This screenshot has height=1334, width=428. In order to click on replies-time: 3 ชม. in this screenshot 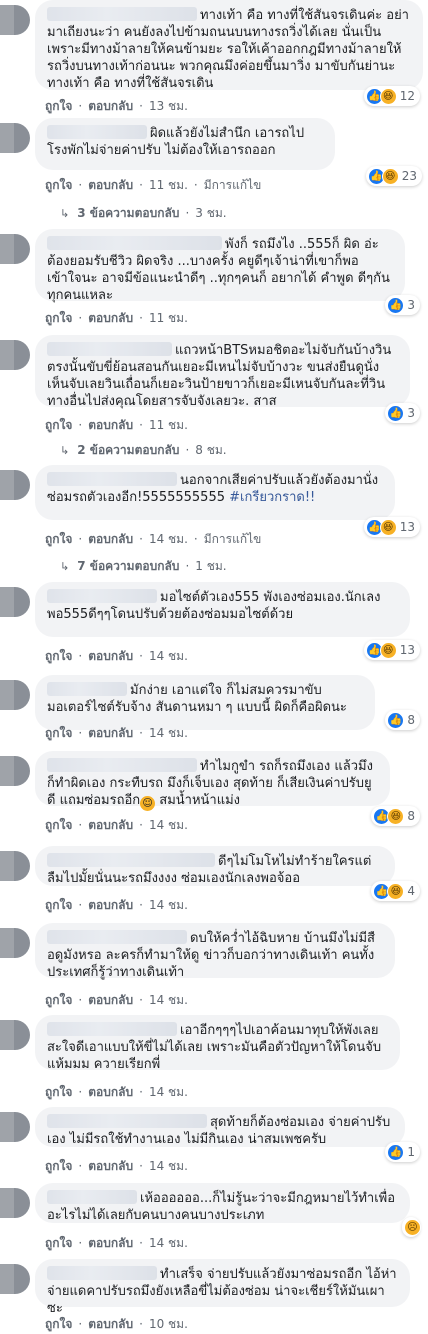, I will do `click(211, 213)`.